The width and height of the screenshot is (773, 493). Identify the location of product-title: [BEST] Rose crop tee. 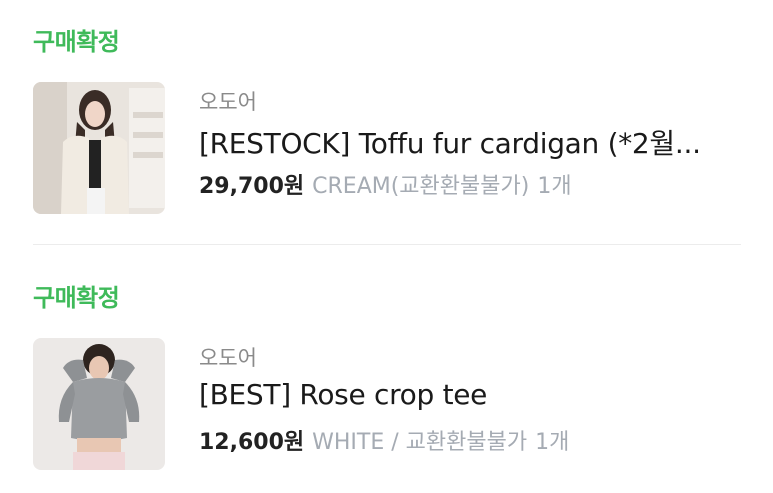
(469, 394).